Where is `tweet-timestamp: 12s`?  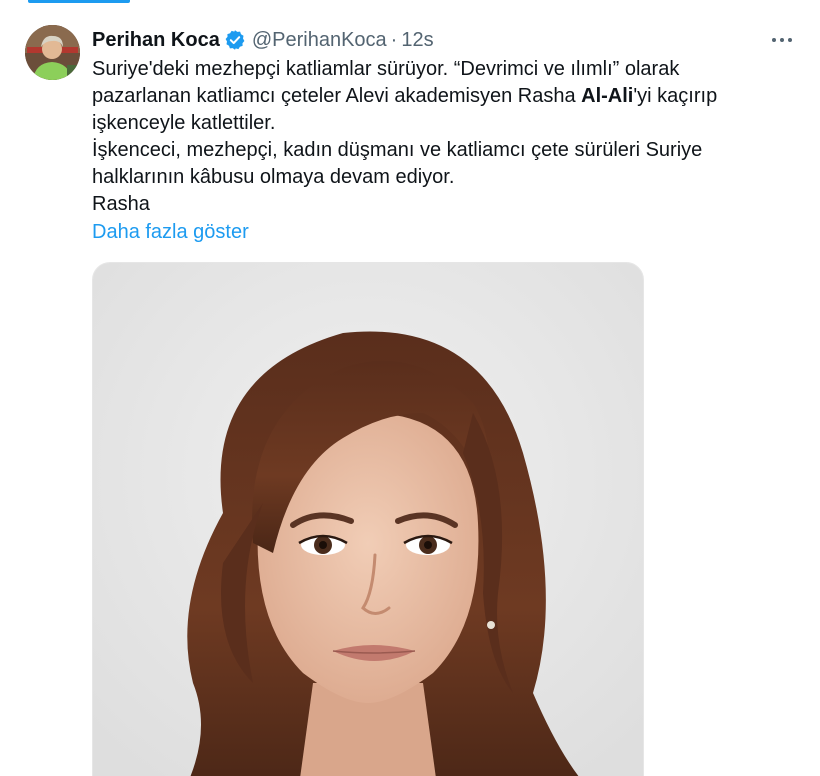 tweet-timestamp: 12s is located at coordinates (417, 40).